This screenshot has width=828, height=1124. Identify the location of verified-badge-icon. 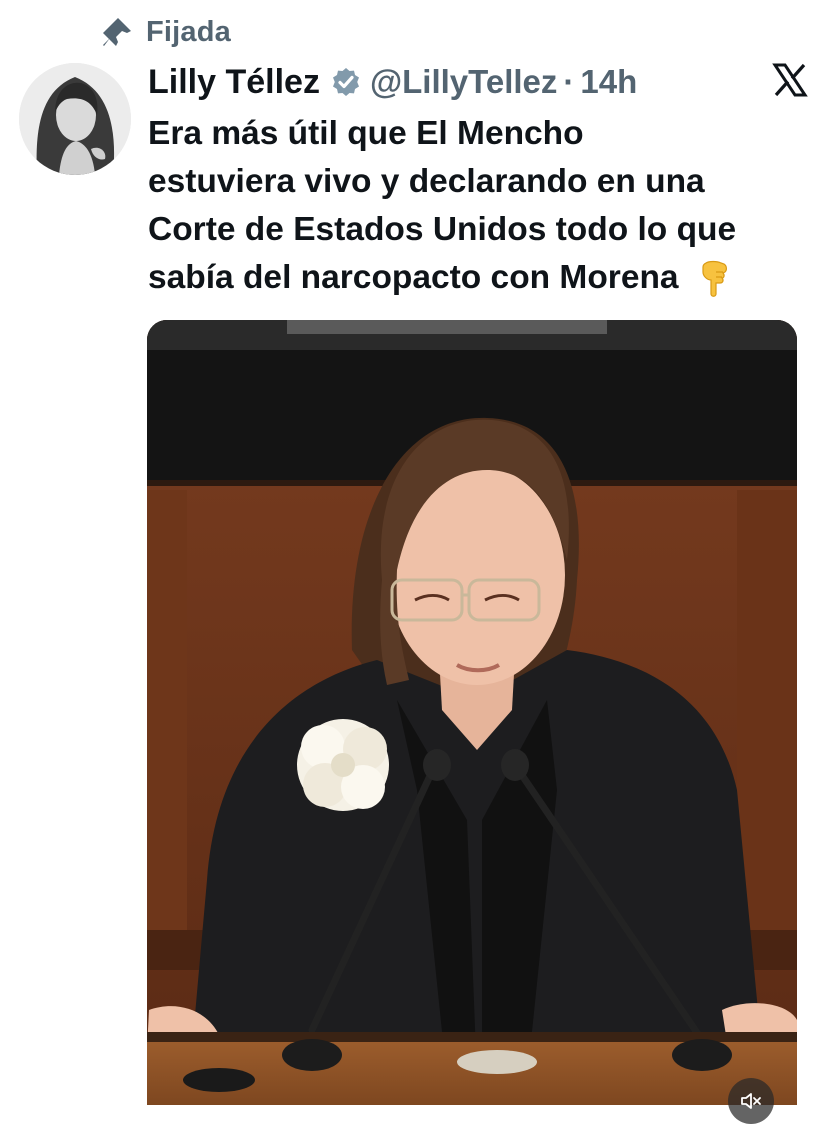
(346, 82).